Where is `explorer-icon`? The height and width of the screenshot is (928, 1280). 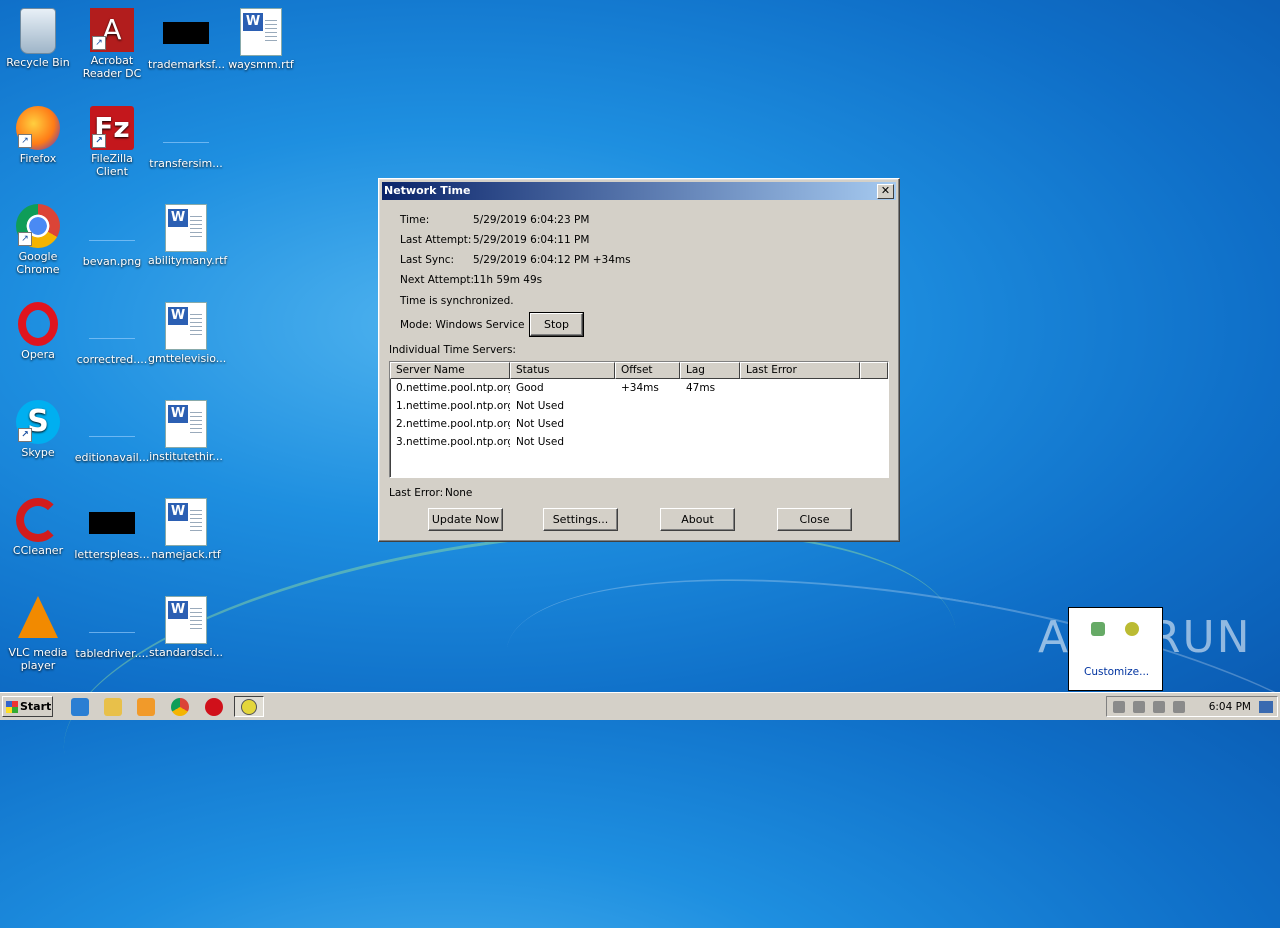 explorer-icon is located at coordinates (113, 707).